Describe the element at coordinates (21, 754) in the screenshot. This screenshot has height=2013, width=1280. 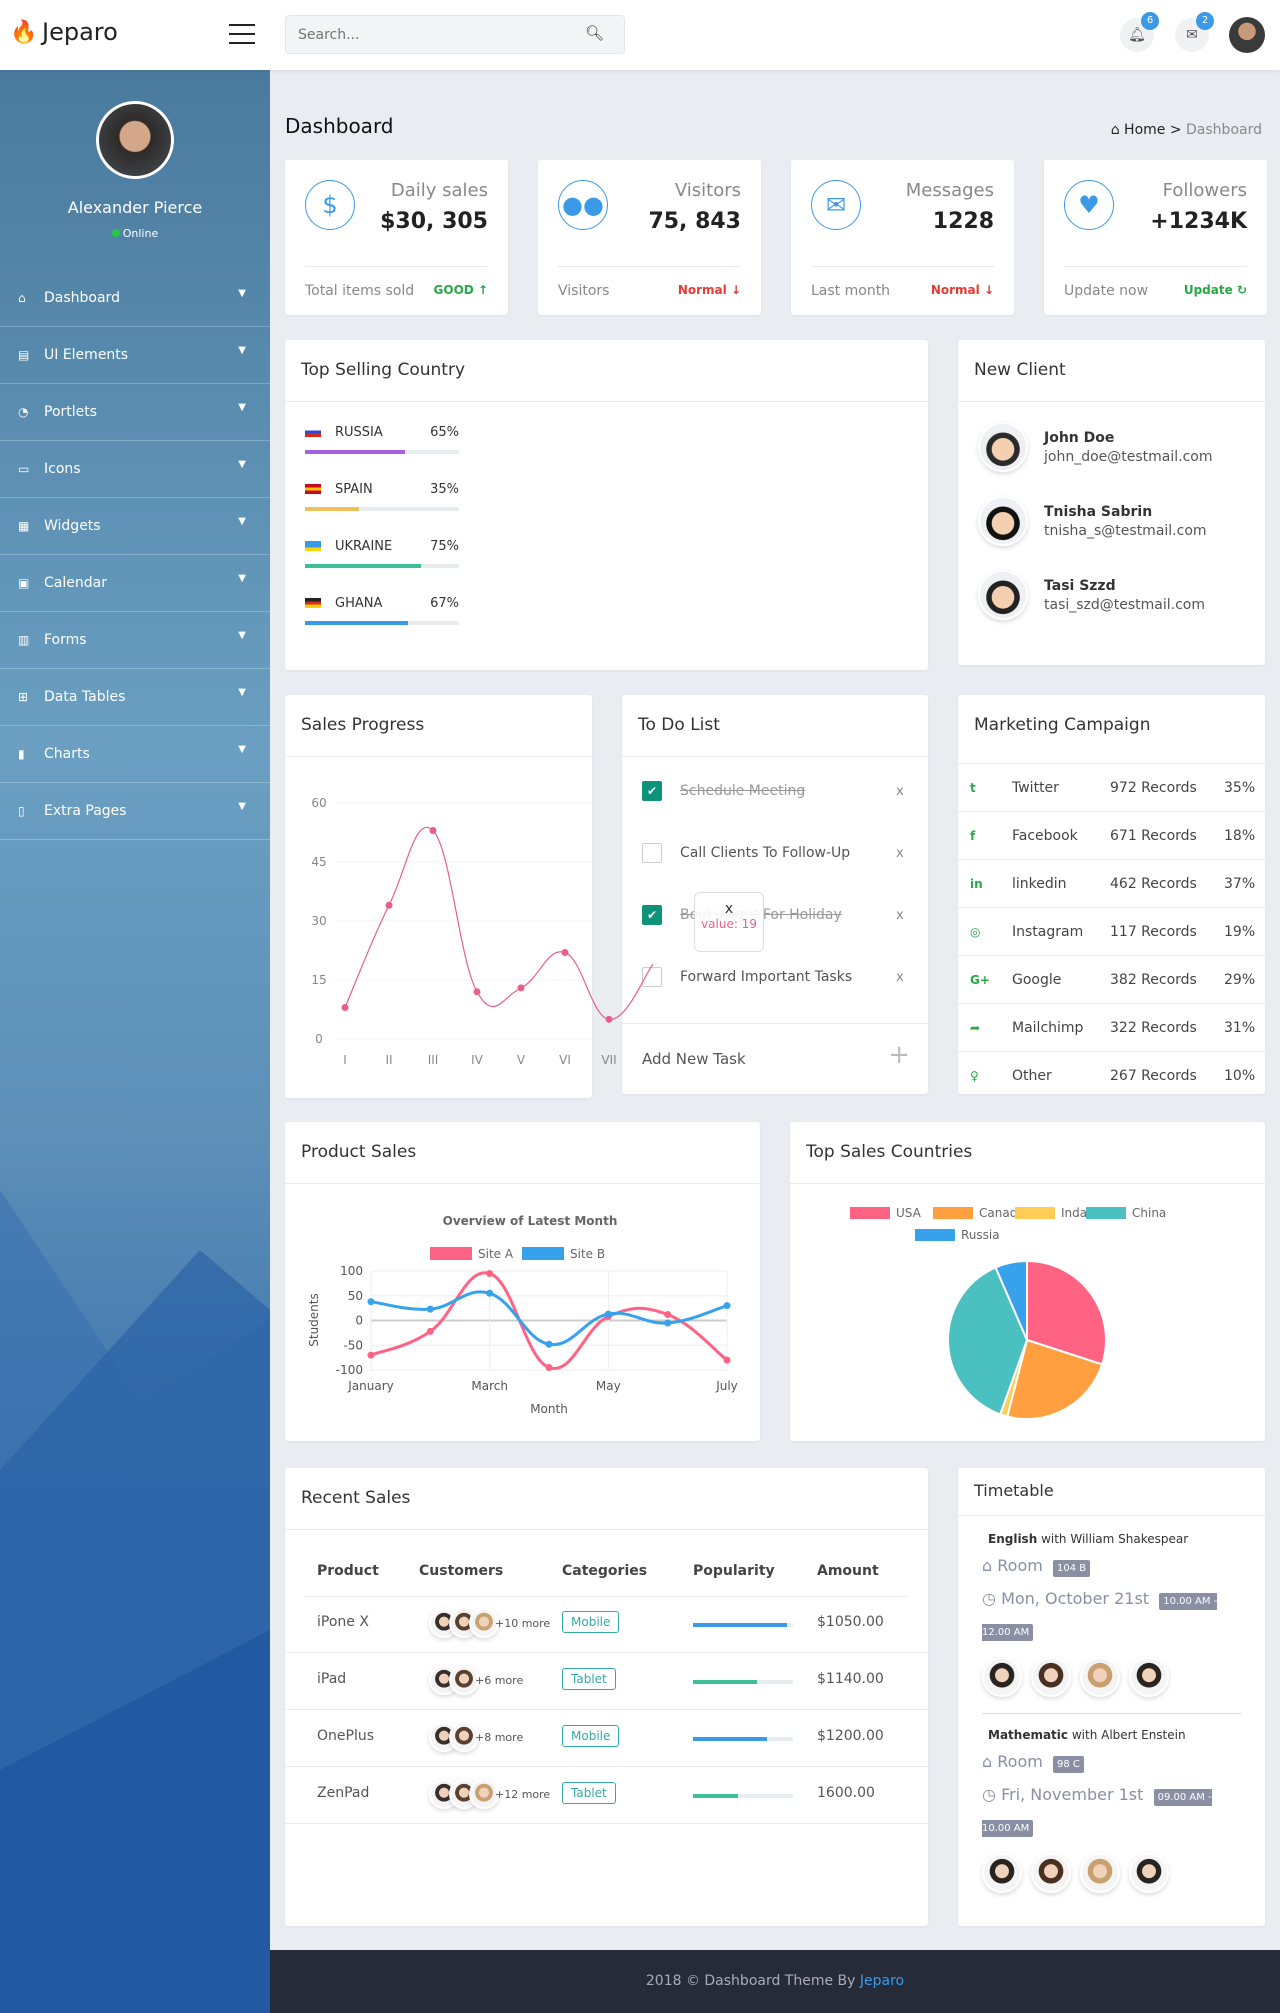
I see `bar-chart-icon: ▮` at that location.